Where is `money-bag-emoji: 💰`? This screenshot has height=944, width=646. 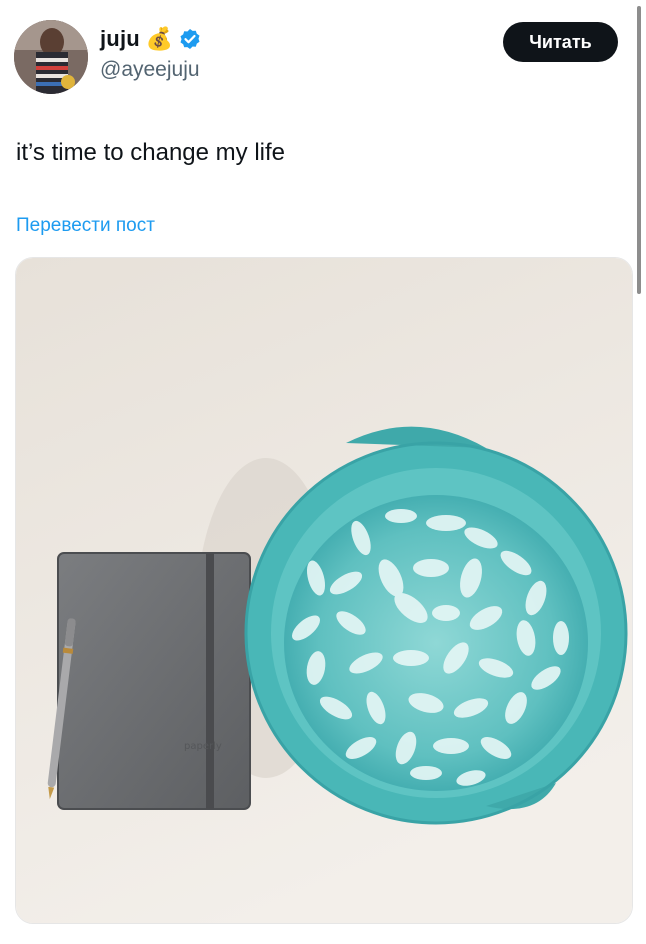
money-bag-emoji: 💰 is located at coordinates (159, 38).